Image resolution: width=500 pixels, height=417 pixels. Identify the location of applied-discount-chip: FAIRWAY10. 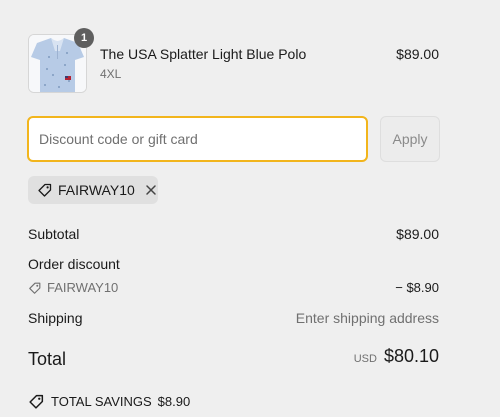
(93, 190).